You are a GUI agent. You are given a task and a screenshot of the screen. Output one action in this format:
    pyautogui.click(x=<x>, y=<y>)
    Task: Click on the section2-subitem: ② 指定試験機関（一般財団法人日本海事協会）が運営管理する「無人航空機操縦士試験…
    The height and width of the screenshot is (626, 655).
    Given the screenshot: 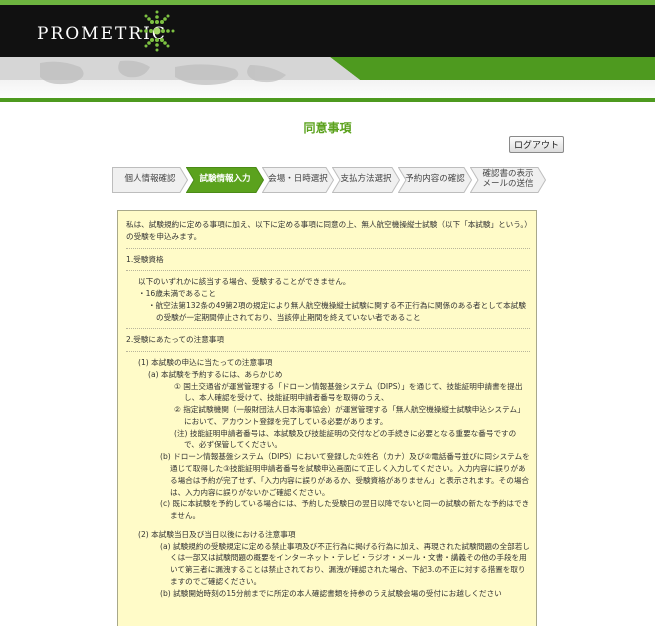 What is the action you would take?
    pyautogui.click(x=349, y=415)
    